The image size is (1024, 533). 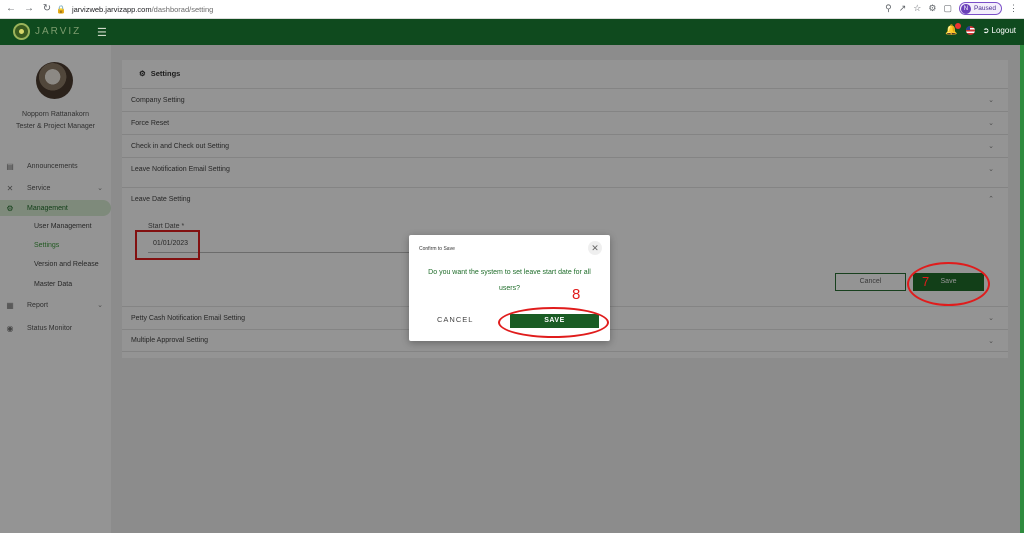 What do you see at coordinates (61, 9) in the screenshot?
I see `lock-icon: 🔒` at bounding box center [61, 9].